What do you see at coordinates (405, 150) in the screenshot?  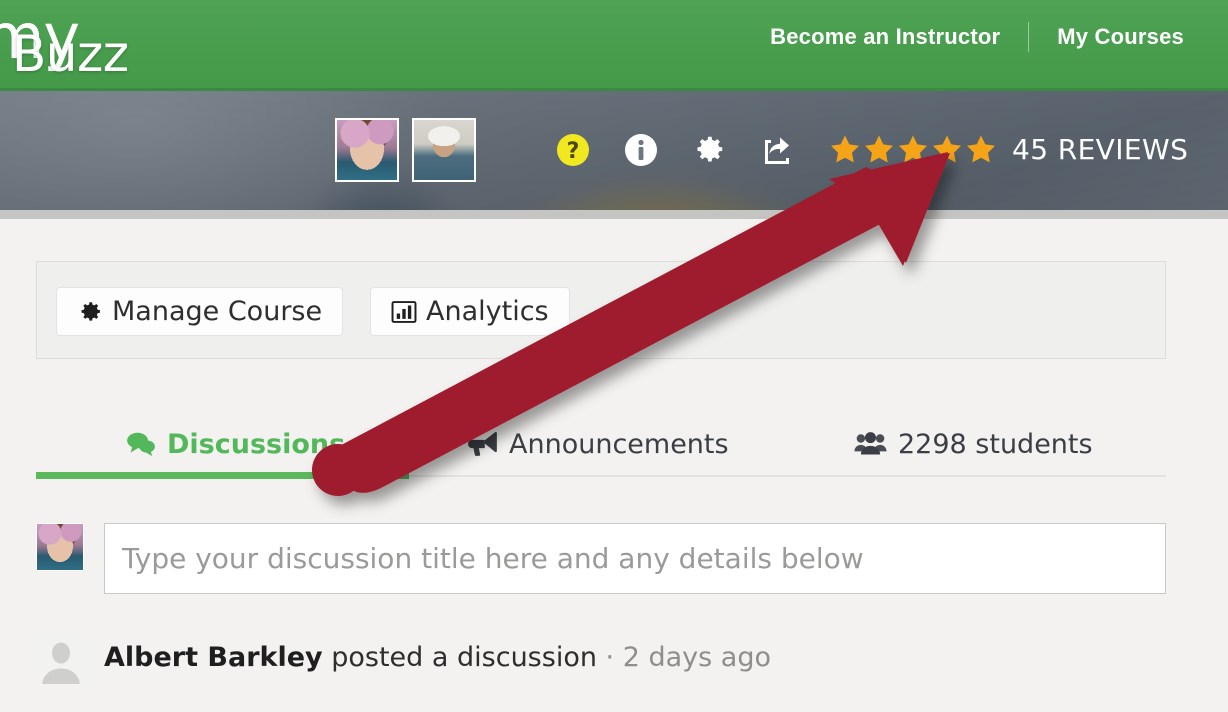 I see `instructor-avatar-group` at bounding box center [405, 150].